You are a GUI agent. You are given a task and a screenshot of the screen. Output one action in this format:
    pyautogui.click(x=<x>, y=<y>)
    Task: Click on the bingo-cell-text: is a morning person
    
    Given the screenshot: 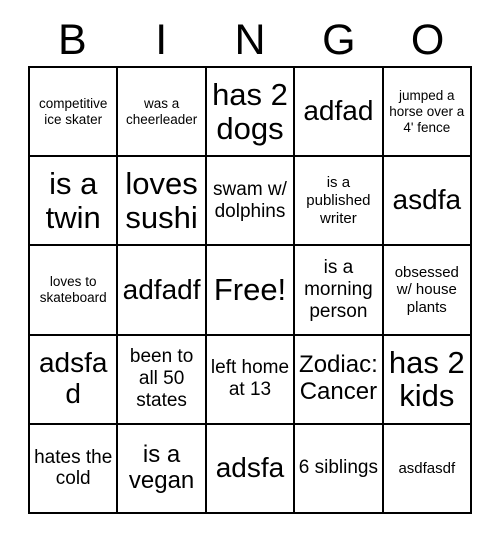 What is the action you would take?
    pyautogui.click(x=338, y=289)
    